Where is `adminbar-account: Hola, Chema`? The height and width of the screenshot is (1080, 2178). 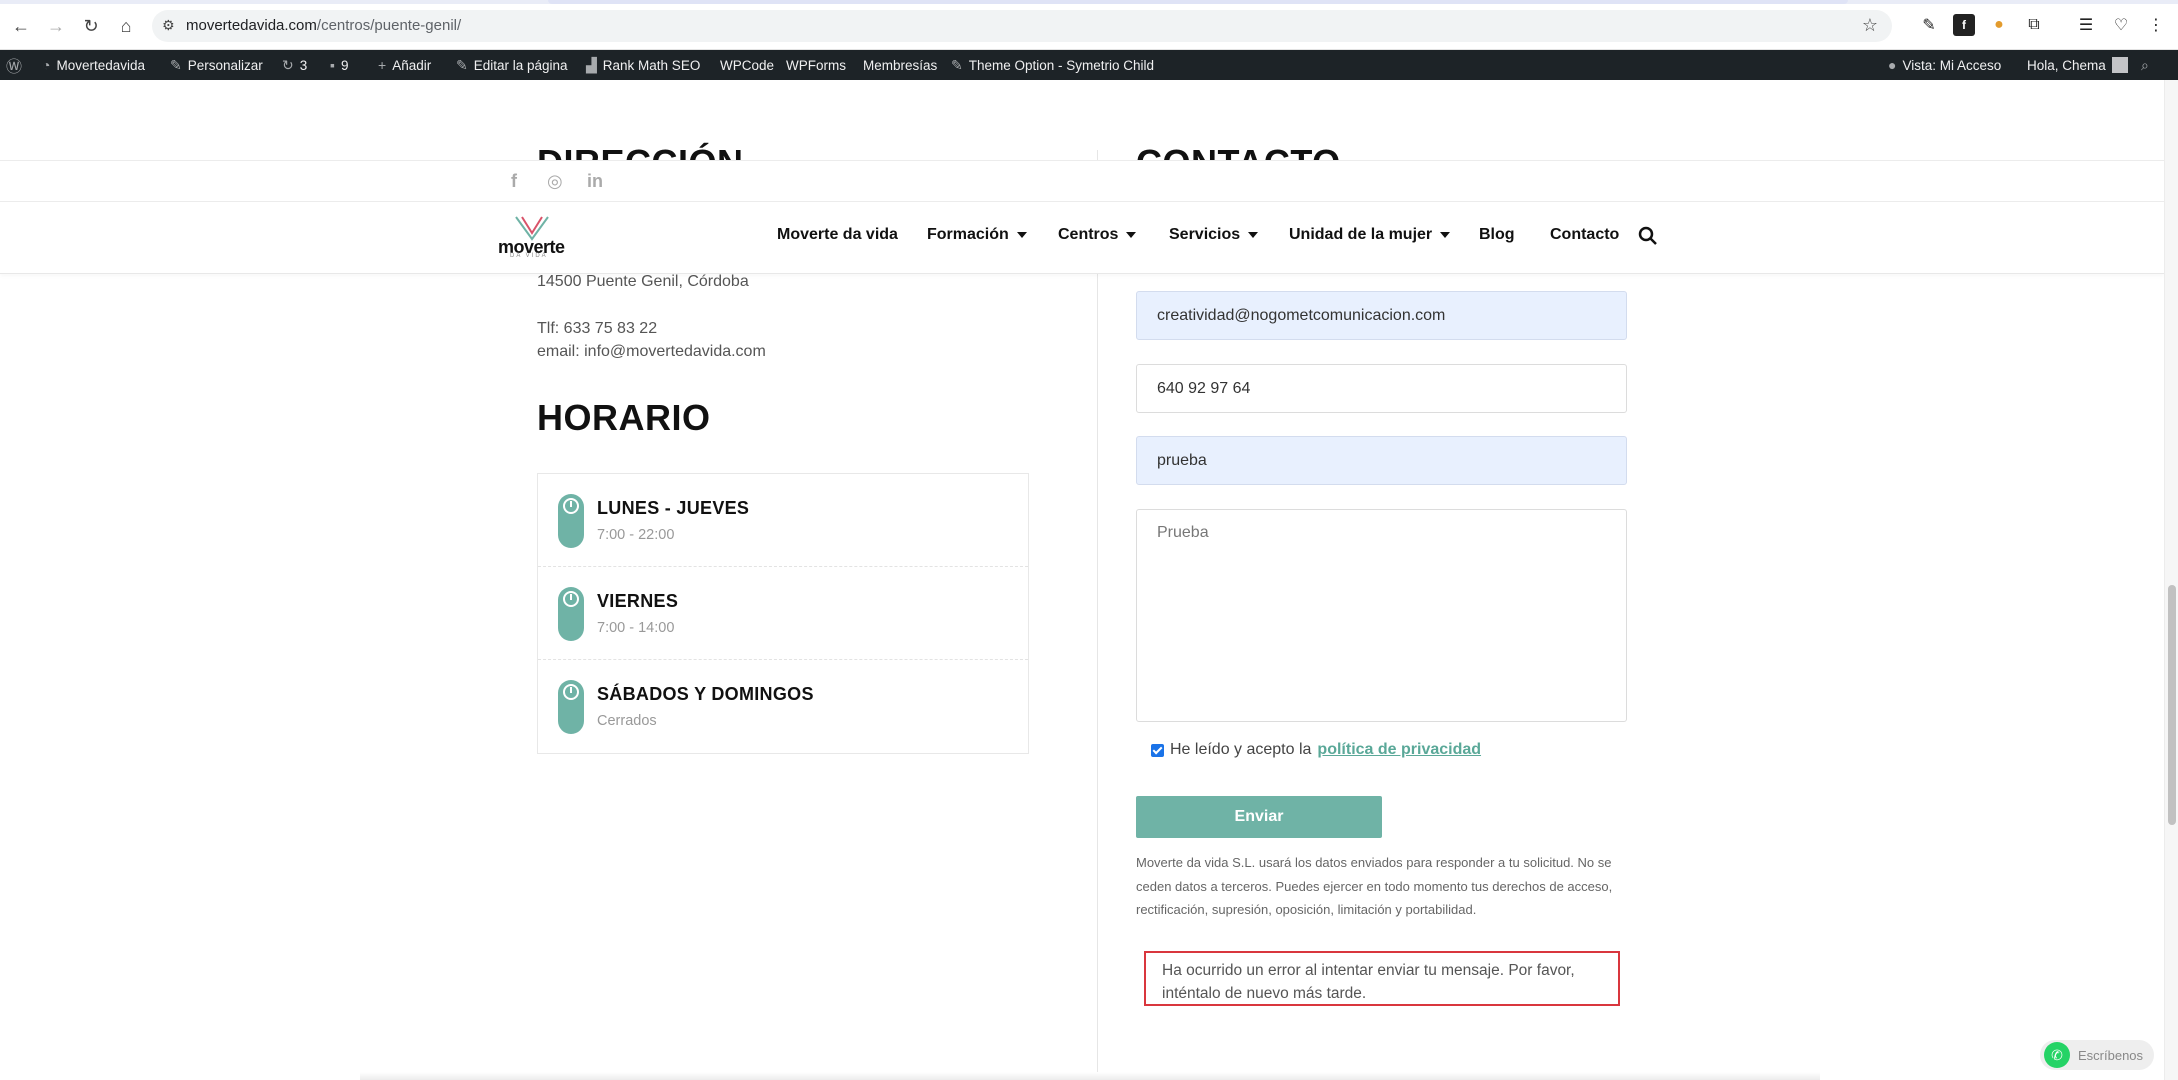 adminbar-account: Hola, Chema is located at coordinates (2077, 65).